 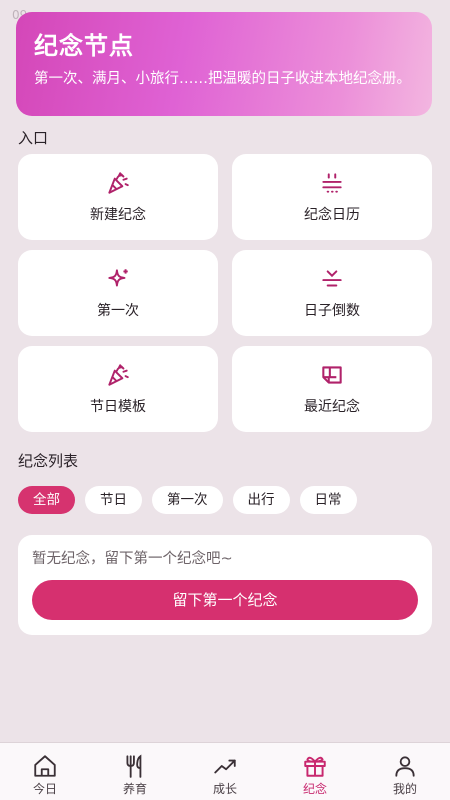 What do you see at coordinates (46, 500) in the screenshot?
I see `filter-chip-all: 全部` at bounding box center [46, 500].